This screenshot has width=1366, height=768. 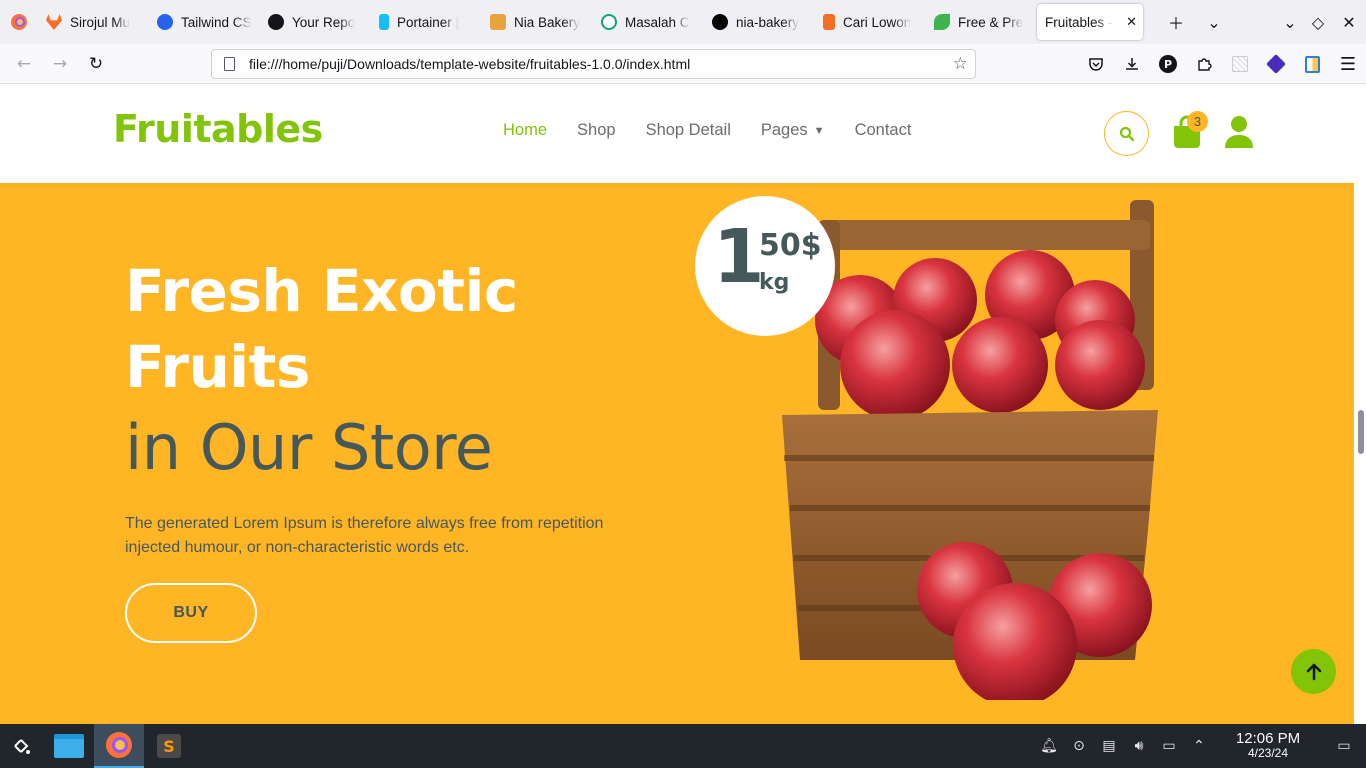 I want to click on menu-item-pages: Pages ▼, so click(x=793, y=130).